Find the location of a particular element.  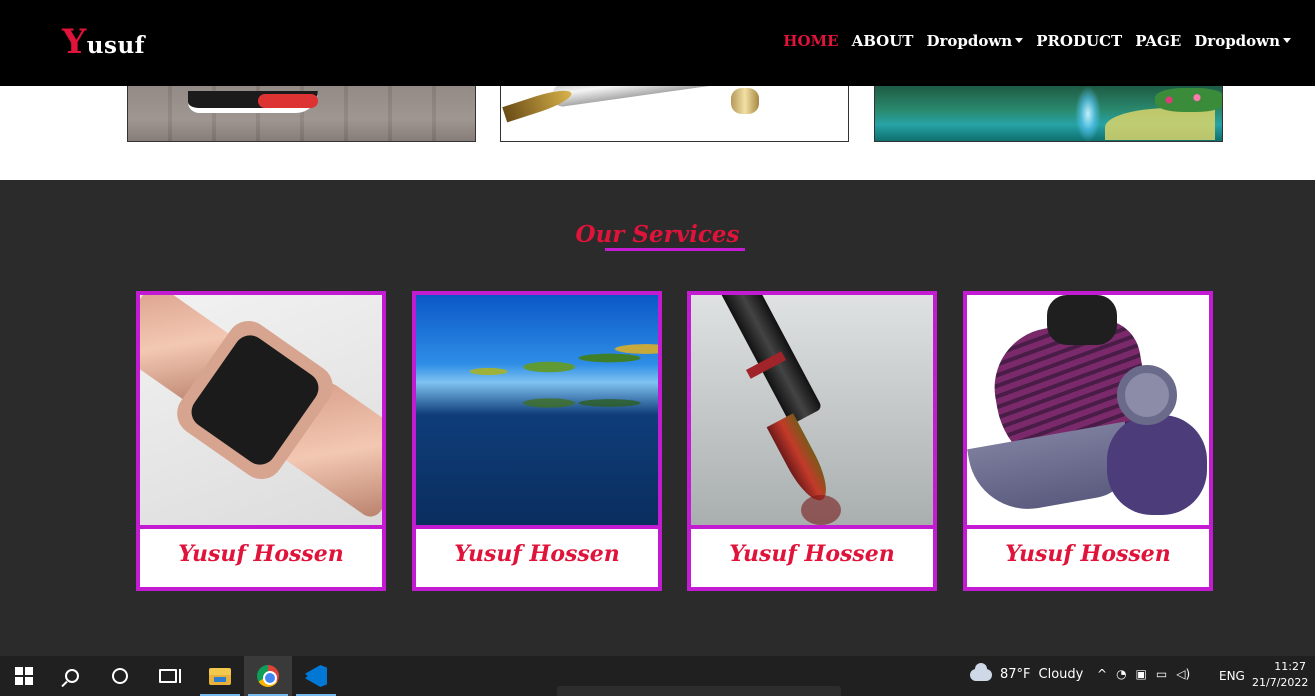

nav-dropdown-1: Dropdown is located at coordinates (975, 41).